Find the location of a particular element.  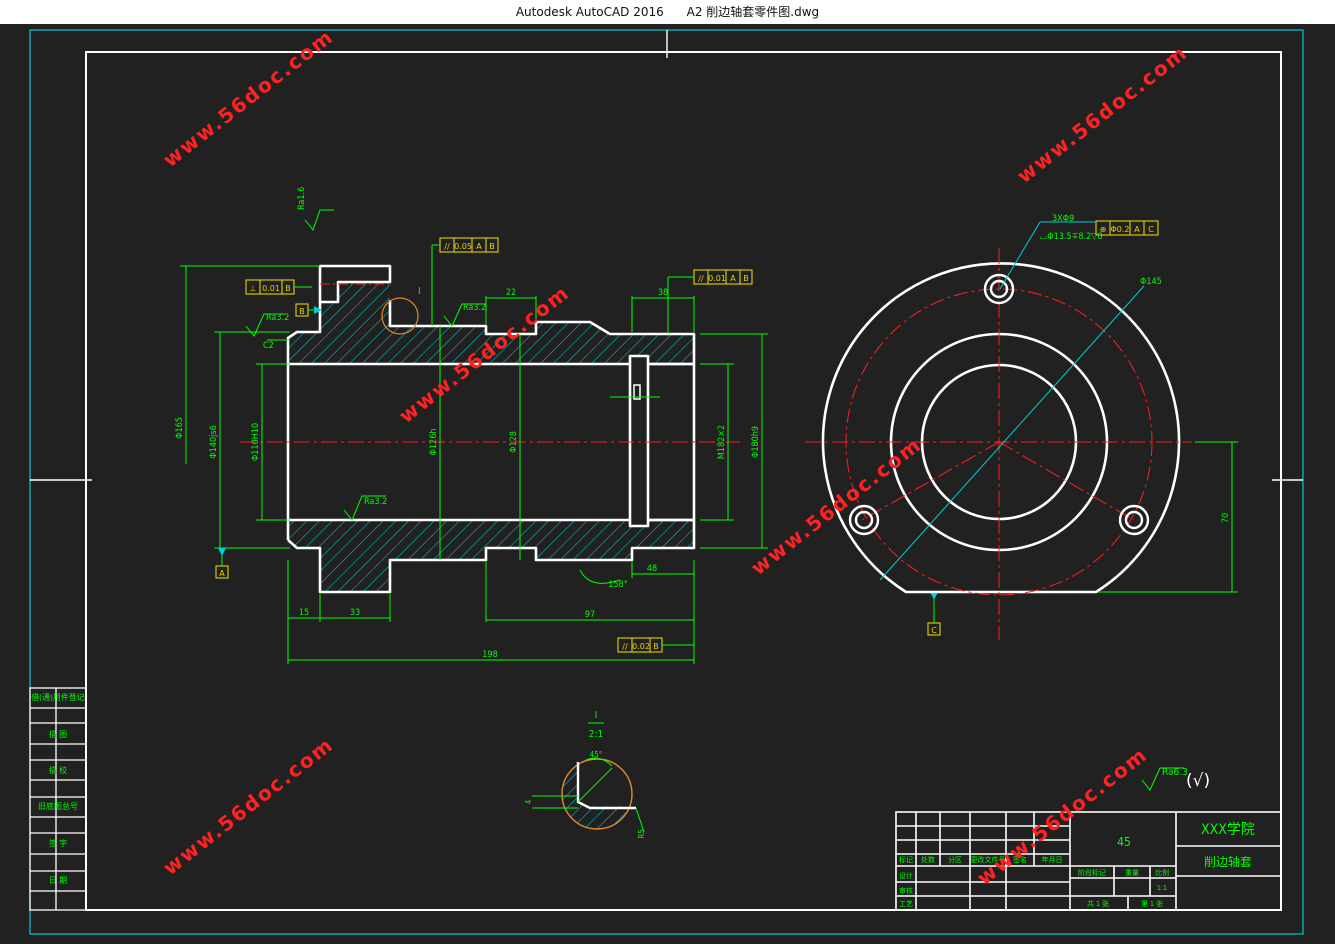

datum-b: B is located at coordinates (302, 311).